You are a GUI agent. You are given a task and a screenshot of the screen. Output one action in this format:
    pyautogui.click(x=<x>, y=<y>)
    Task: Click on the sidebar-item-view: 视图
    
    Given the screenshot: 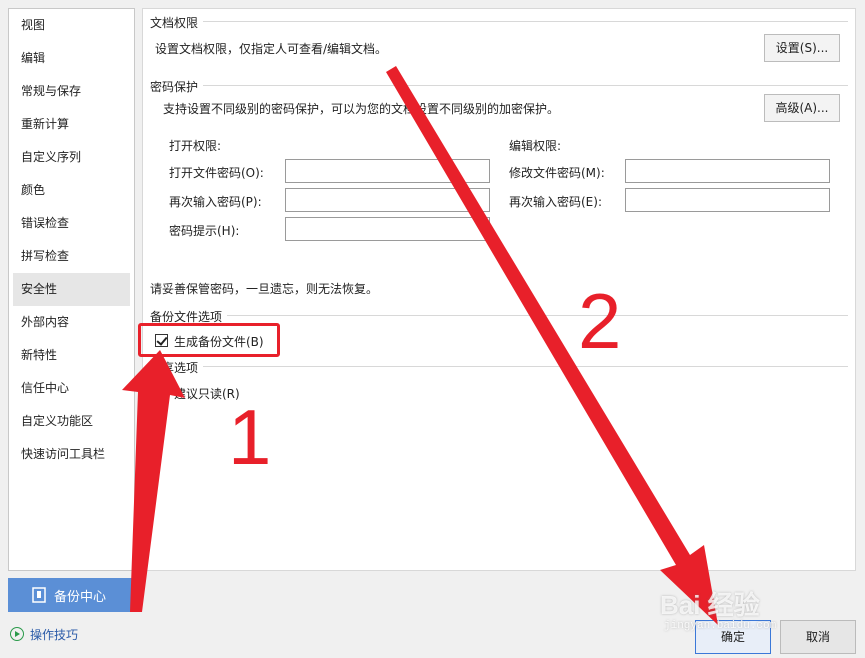 What is the action you would take?
    pyautogui.click(x=71, y=25)
    